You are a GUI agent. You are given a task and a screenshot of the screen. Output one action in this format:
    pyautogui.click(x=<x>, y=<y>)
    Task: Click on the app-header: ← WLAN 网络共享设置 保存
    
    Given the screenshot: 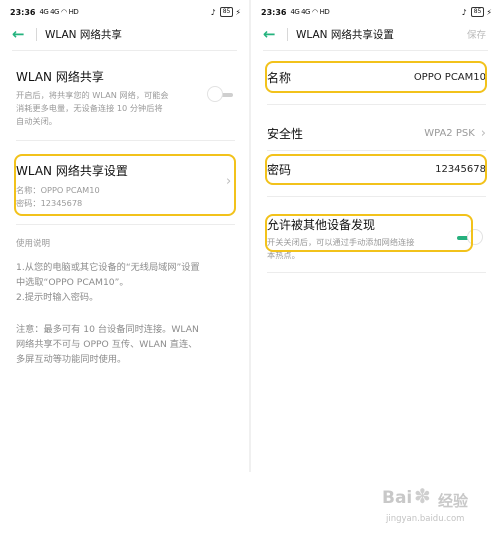 What is the action you would take?
    pyautogui.click(x=375, y=34)
    